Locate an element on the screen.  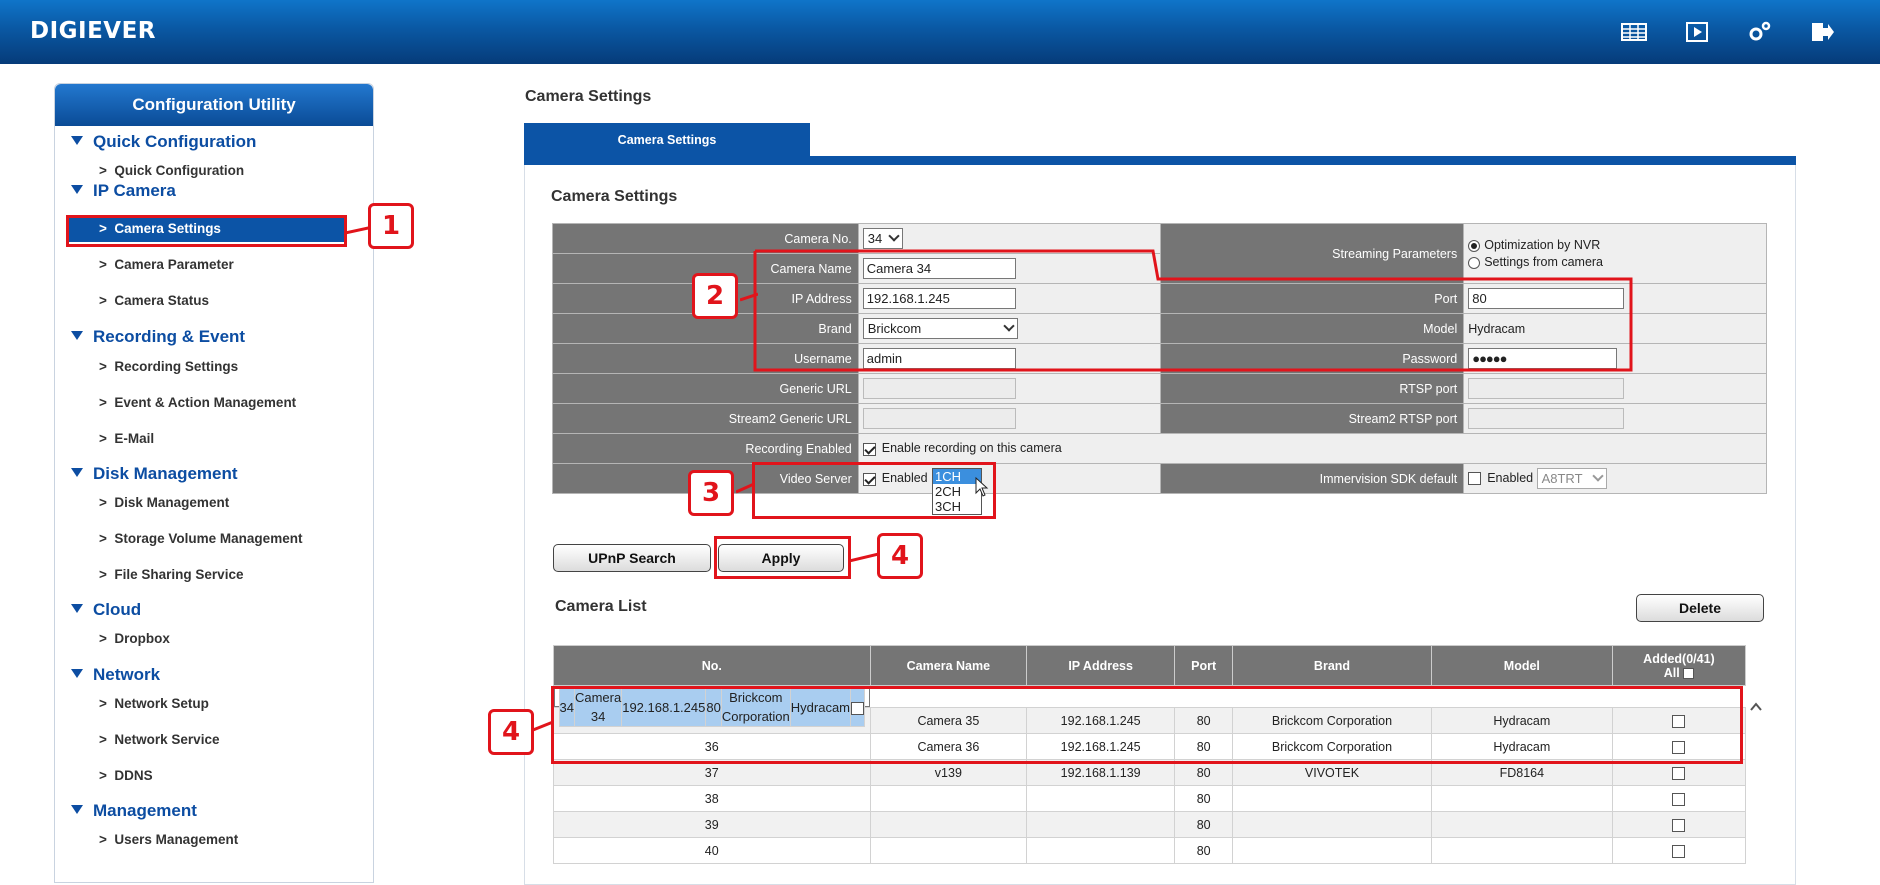
tab-strip: Camera Settings is located at coordinates (1160, 144).